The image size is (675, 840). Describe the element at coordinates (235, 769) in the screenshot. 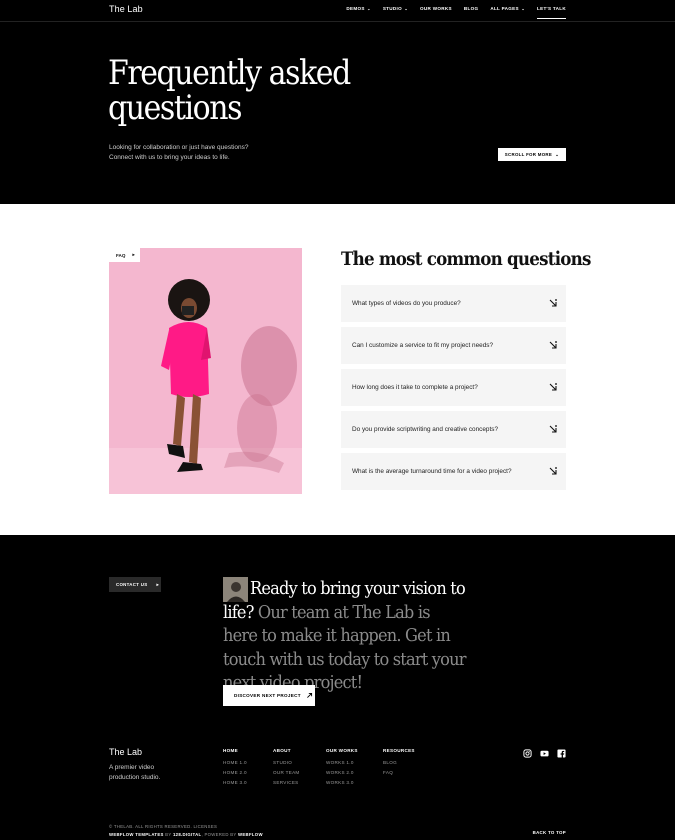

I see `footer-column-home: HOME HOME 1.0 HOME 2.0 HOME 3.0` at that location.